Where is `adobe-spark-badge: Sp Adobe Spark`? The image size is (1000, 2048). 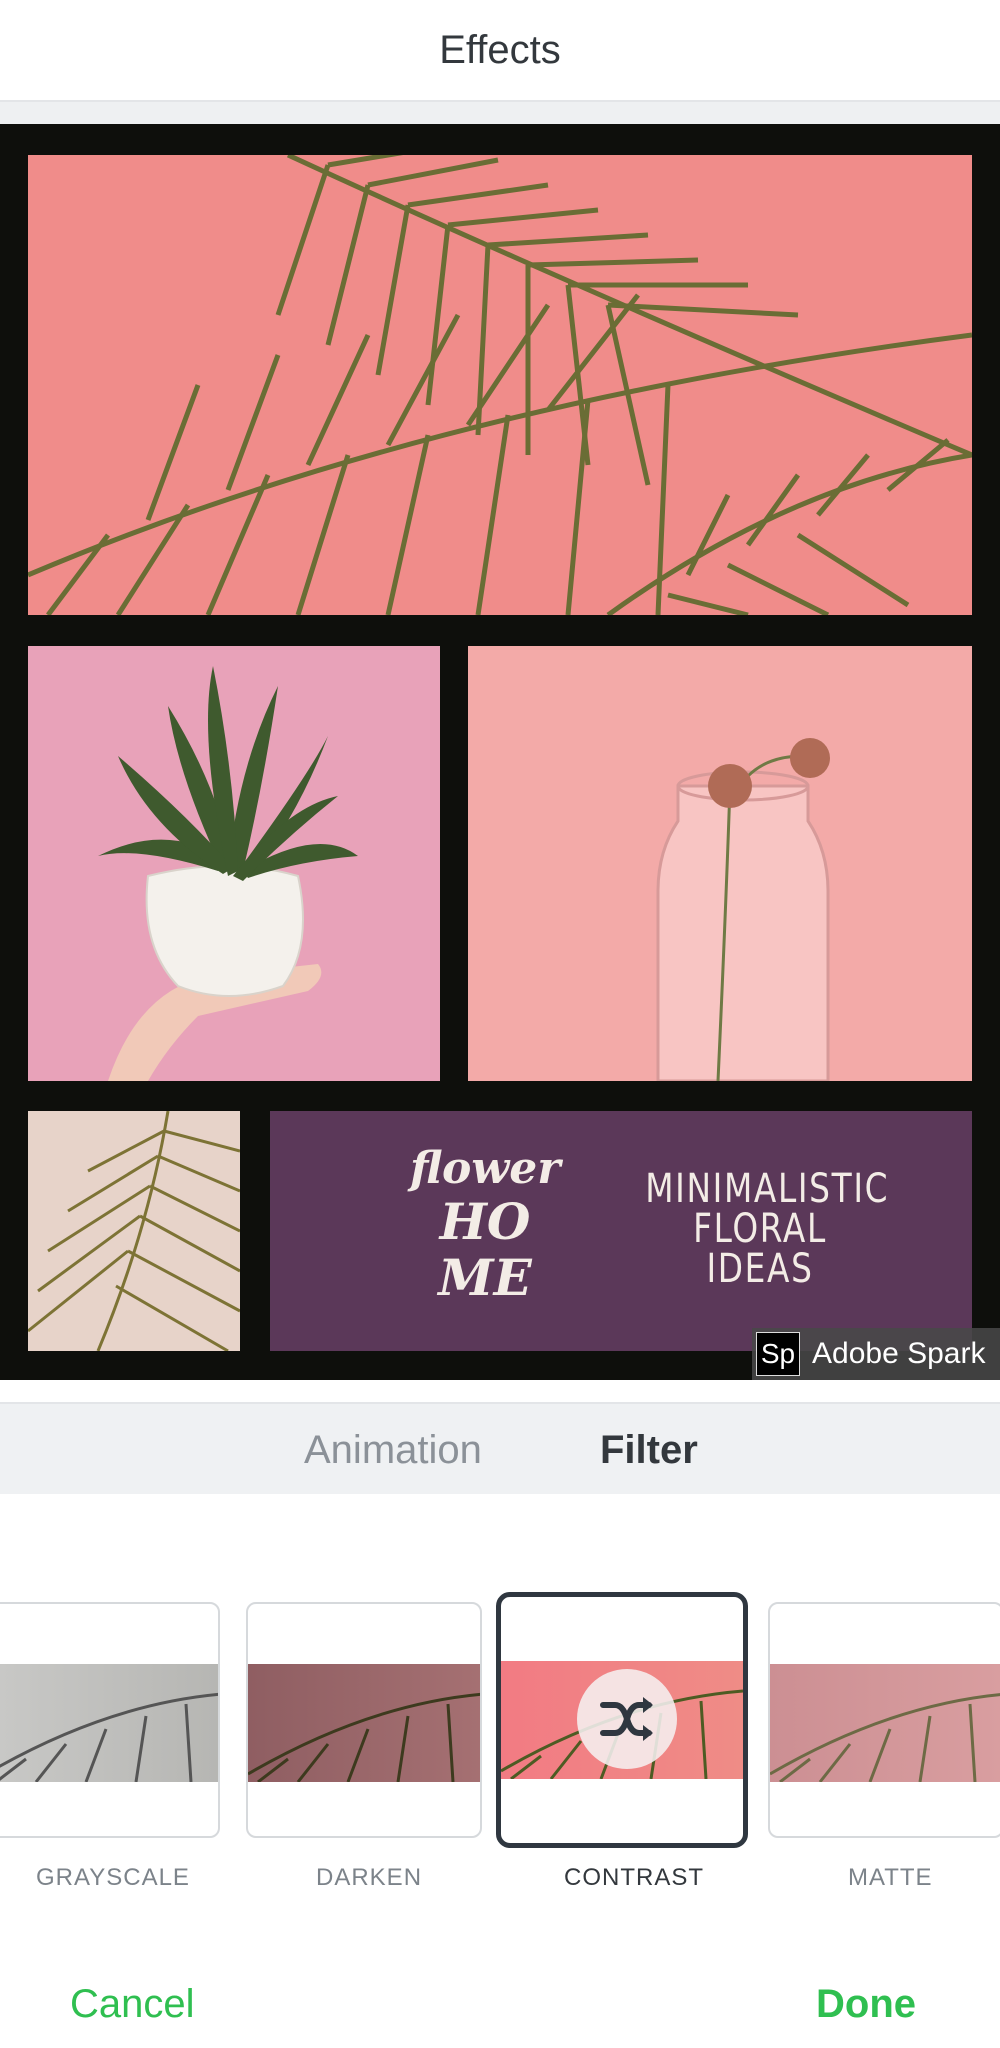
adobe-spark-badge: Sp Adobe Spark is located at coordinates (876, 1354).